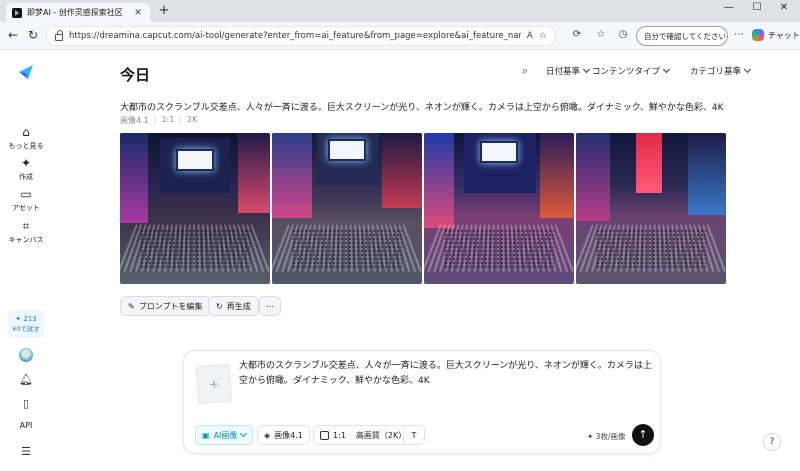 This screenshot has width=800, height=471. I want to click on search-icon: ⌕, so click(525, 71).